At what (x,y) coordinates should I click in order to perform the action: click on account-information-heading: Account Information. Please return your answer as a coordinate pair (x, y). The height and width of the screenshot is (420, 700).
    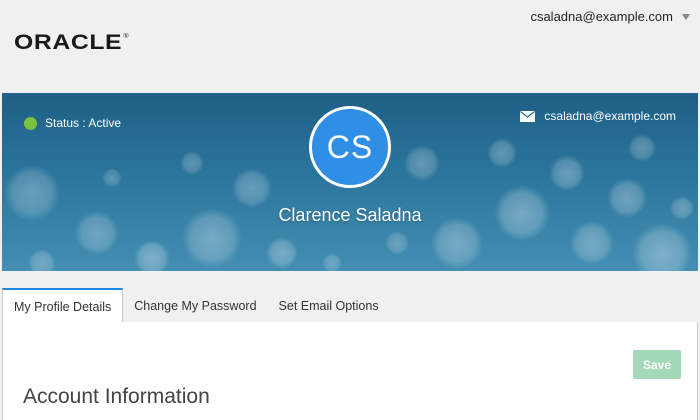
    Looking at the image, I should click on (116, 396).